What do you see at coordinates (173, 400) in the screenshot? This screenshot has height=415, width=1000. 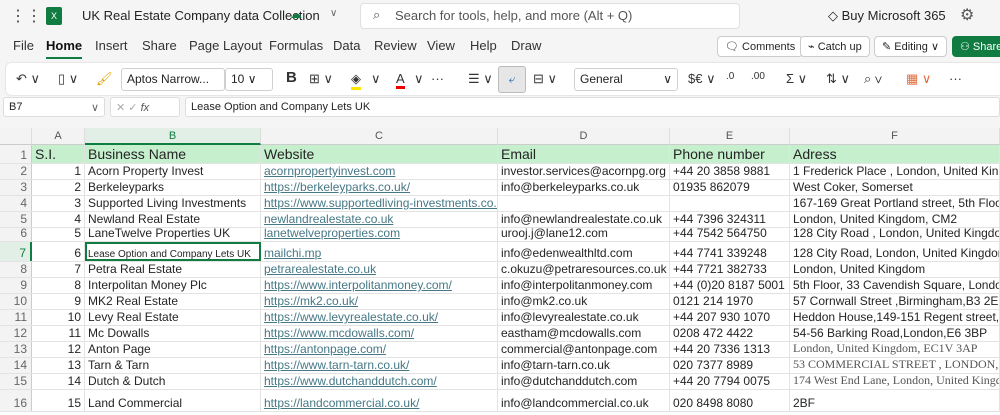 I see `cell-business-name: Land Commercial` at bounding box center [173, 400].